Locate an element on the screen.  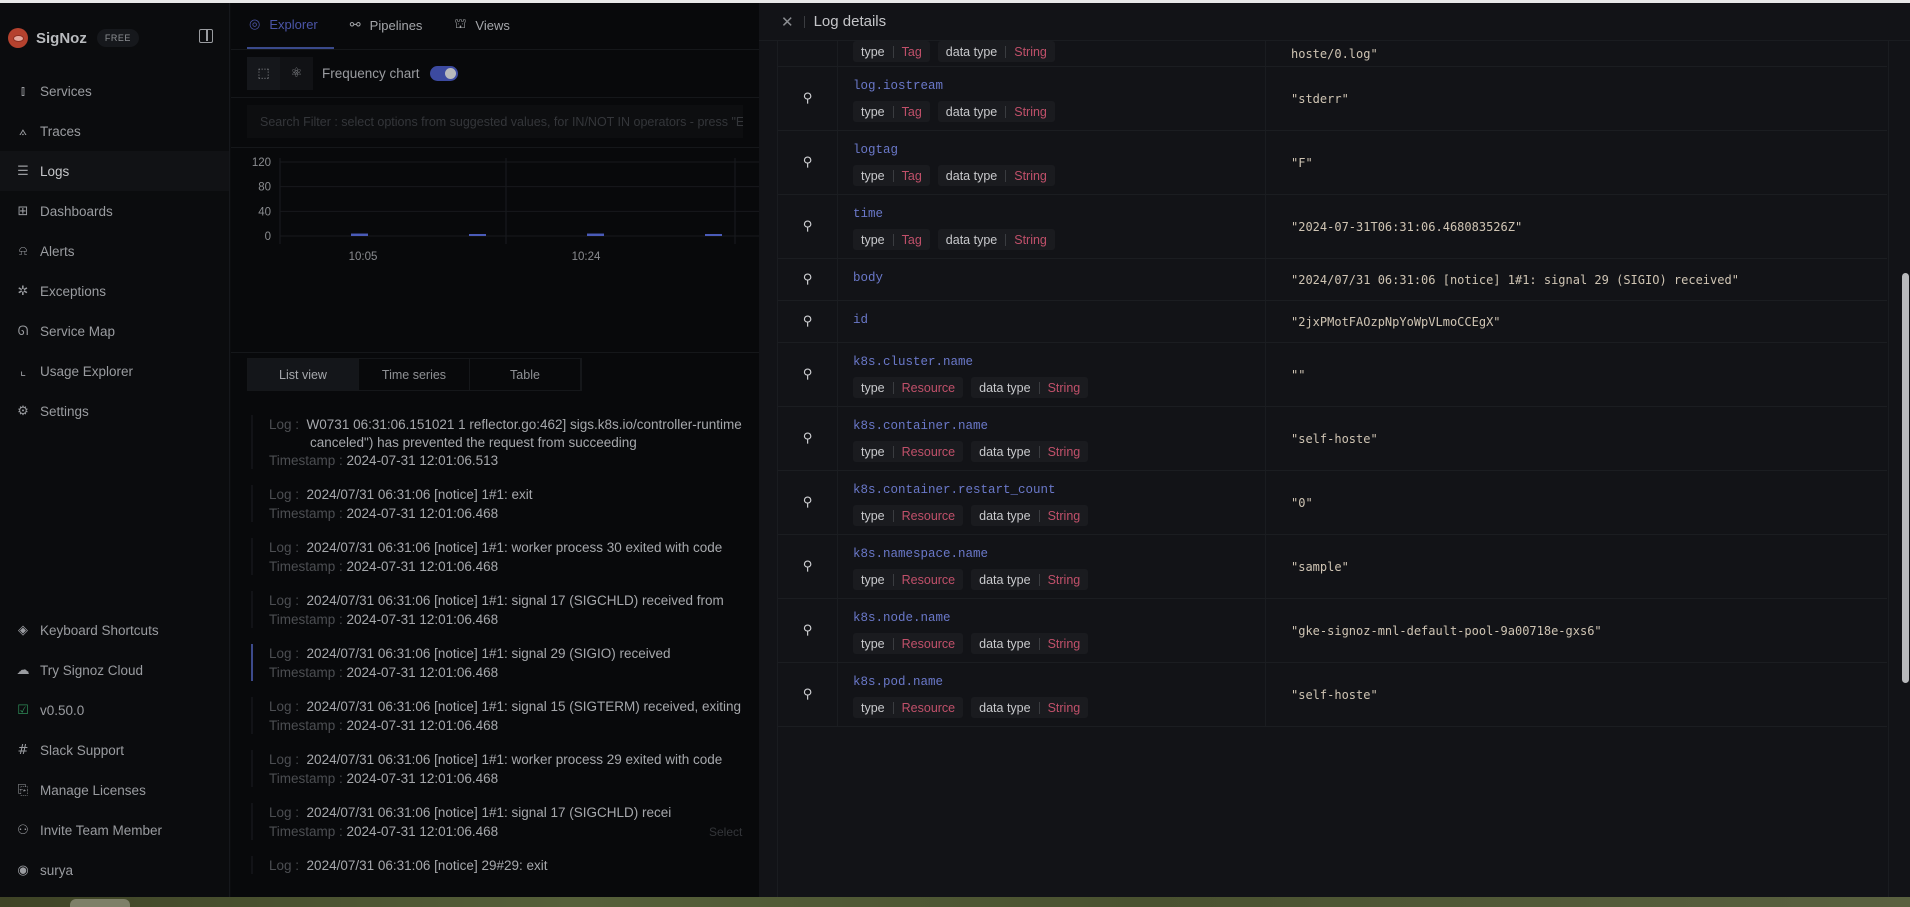
chip-label: data type is located at coordinates (971, 111).